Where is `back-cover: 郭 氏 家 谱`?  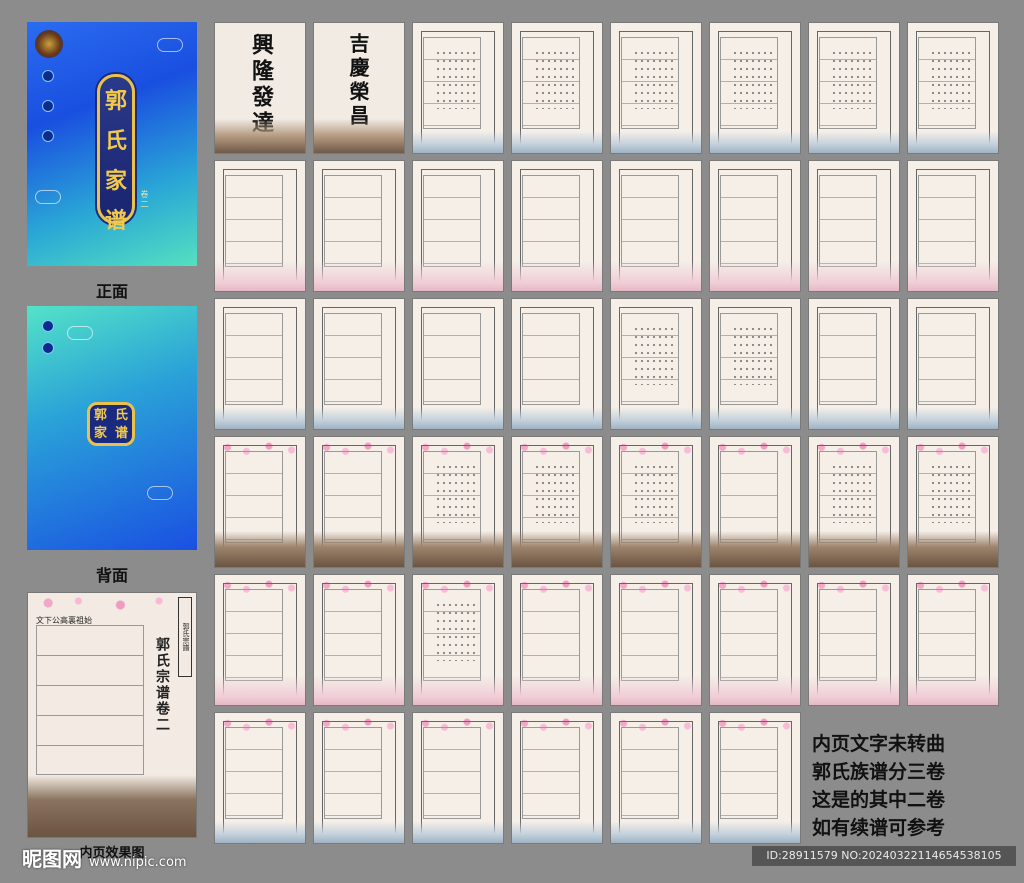
back-cover: 郭 氏 家 谱 is located at coordinates (112, 428).